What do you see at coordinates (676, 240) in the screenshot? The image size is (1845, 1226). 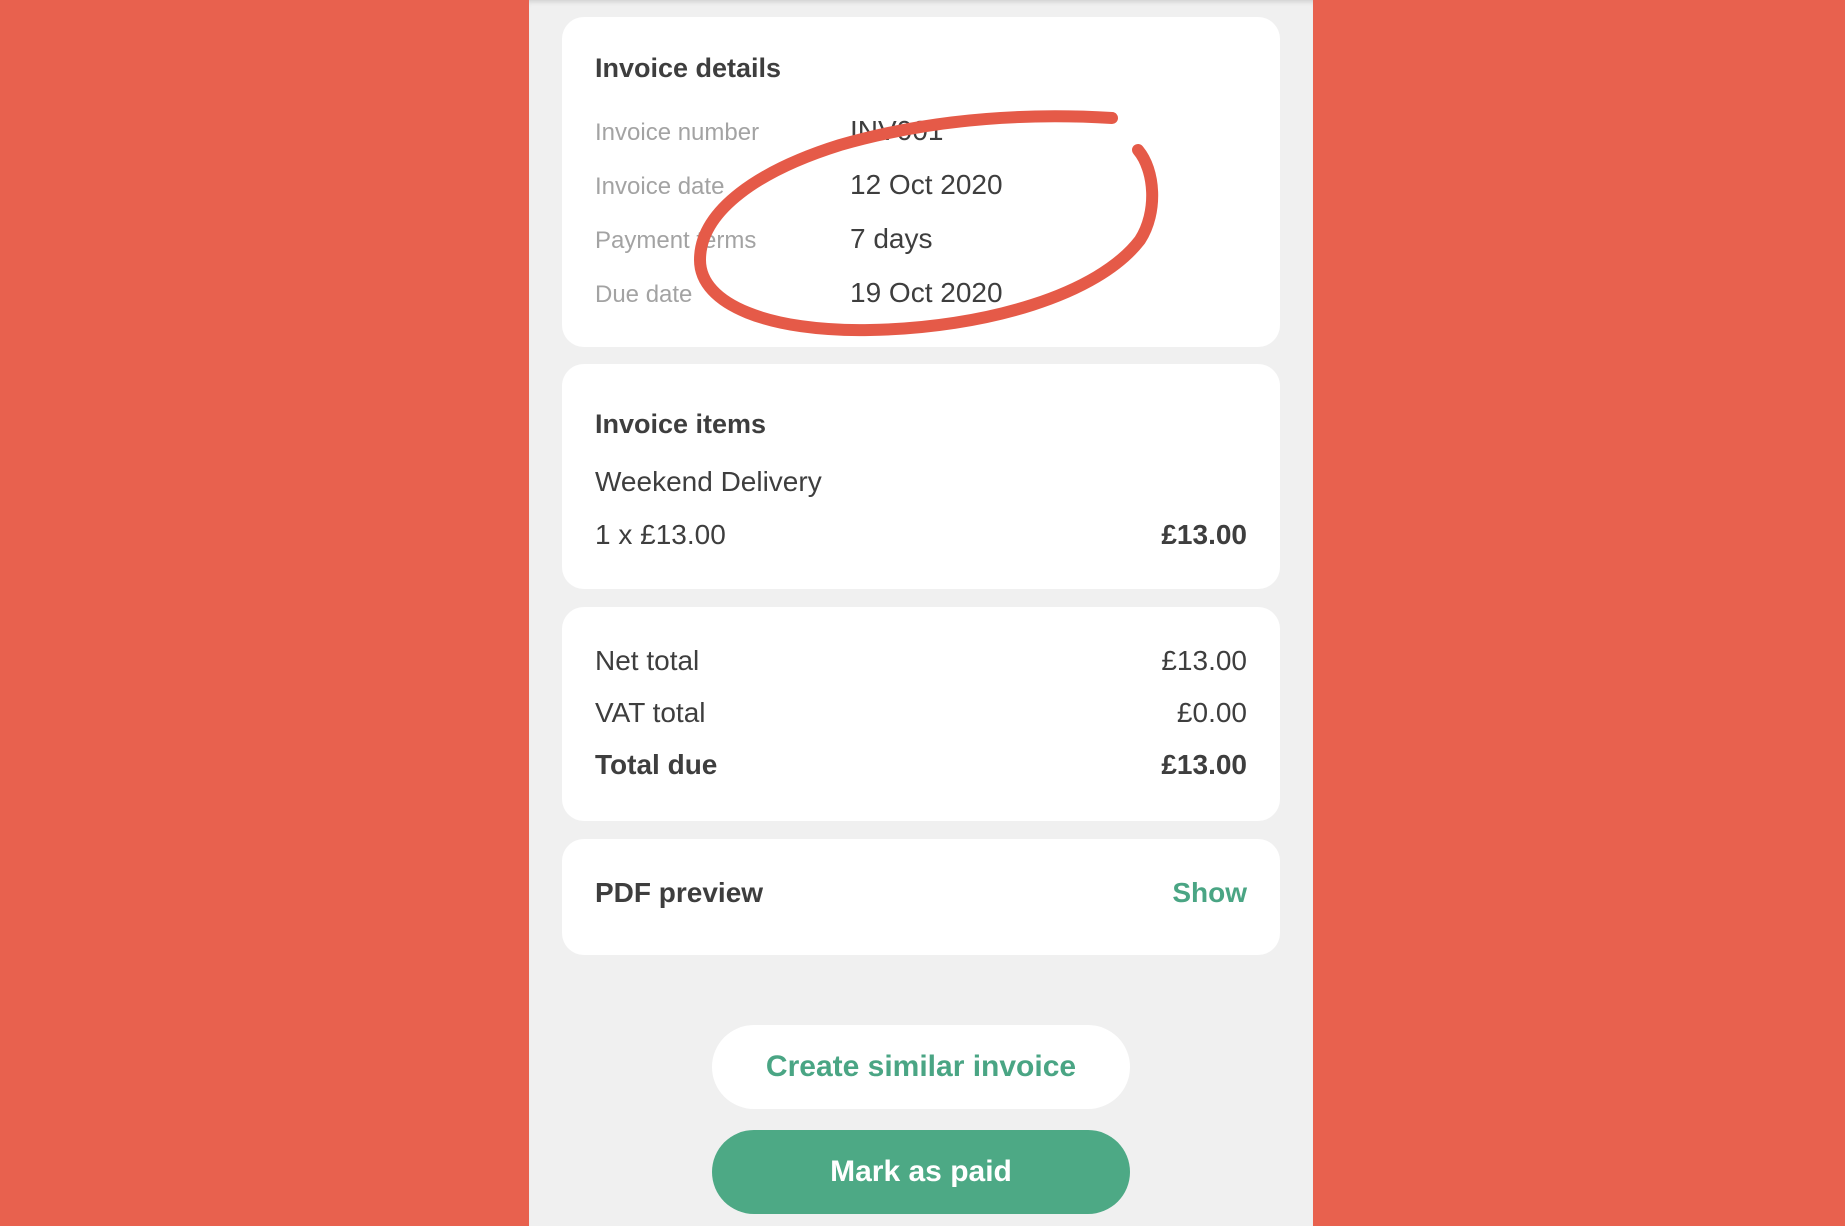 I see `payment-terms-label: Payment terms` at bounding box center [676, 240].